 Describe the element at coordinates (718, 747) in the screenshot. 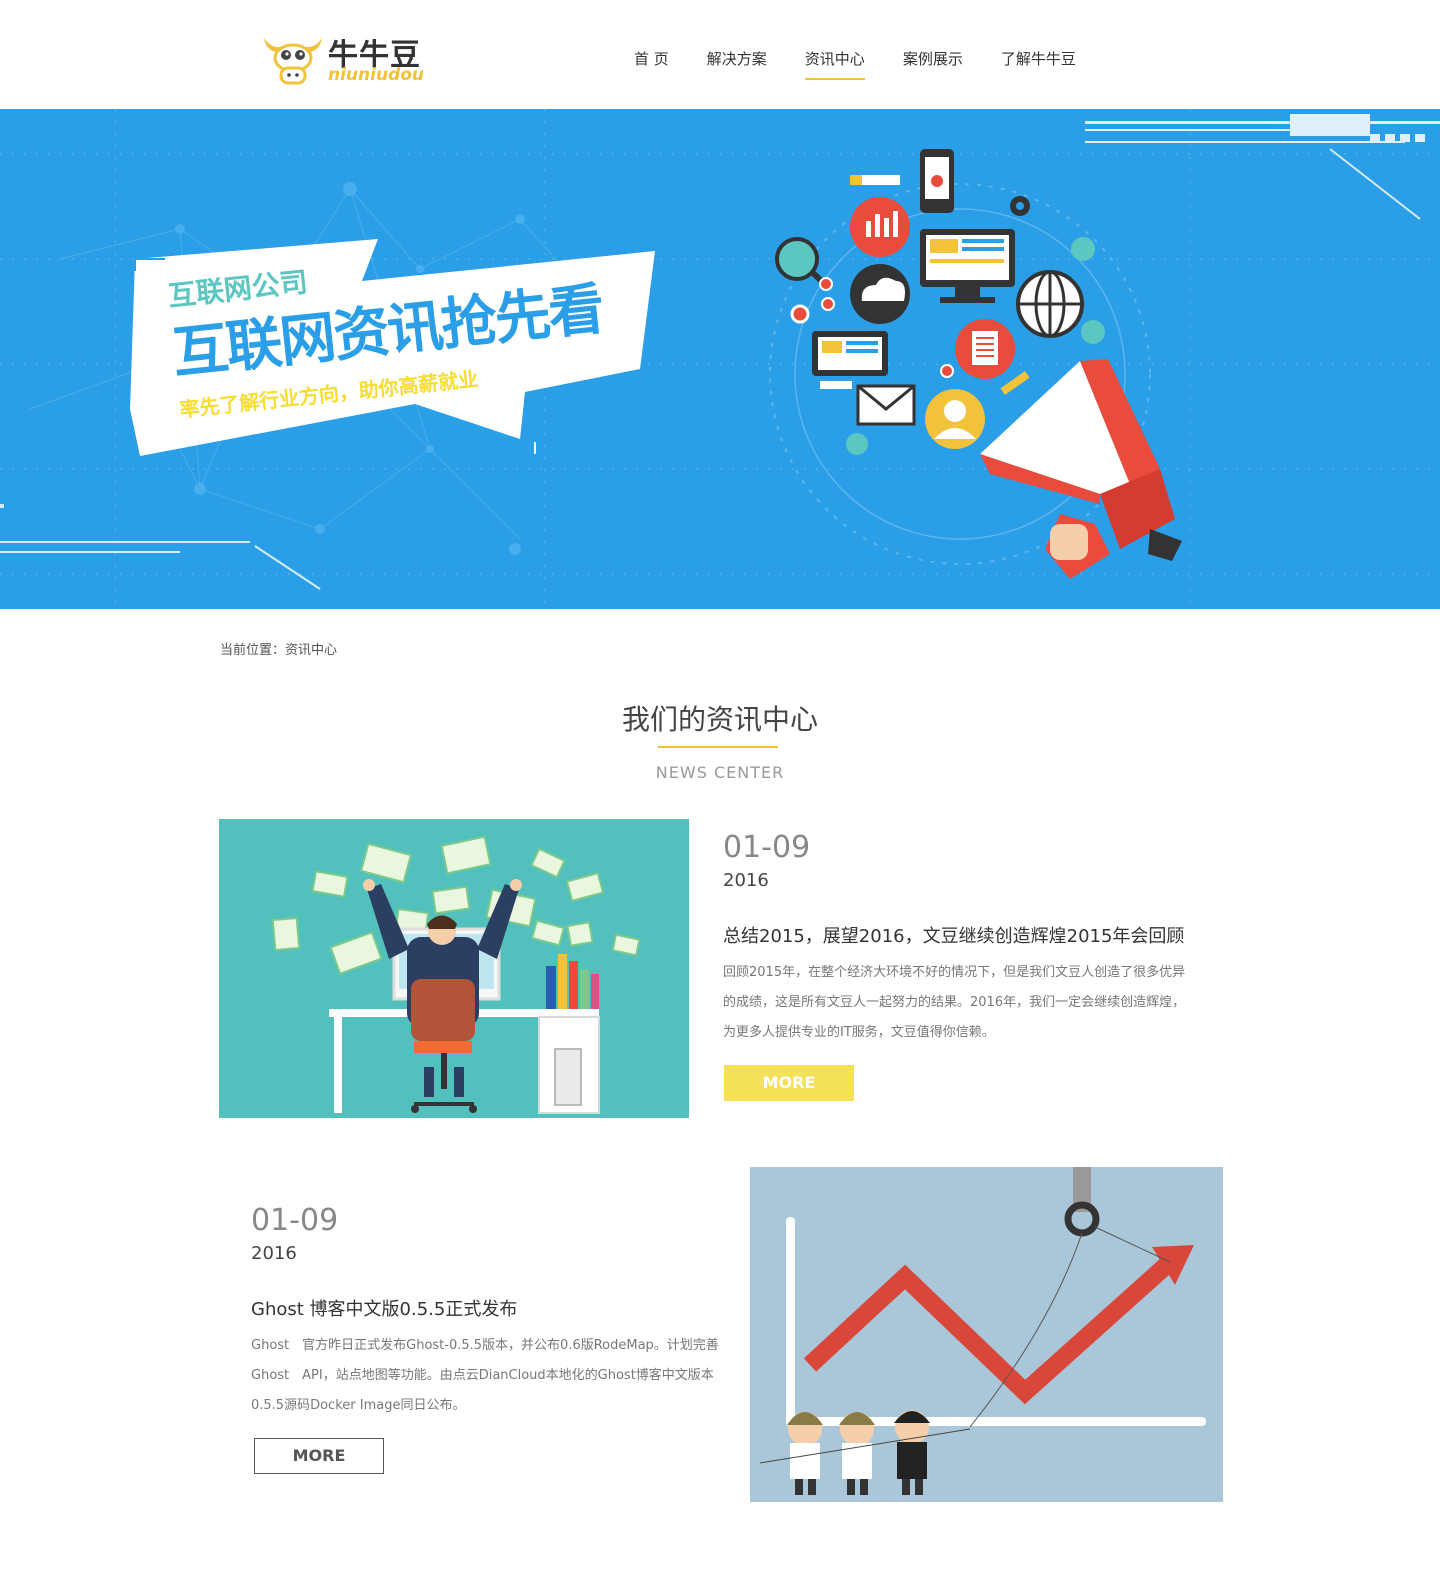

I see `section-title-underline` at that location.